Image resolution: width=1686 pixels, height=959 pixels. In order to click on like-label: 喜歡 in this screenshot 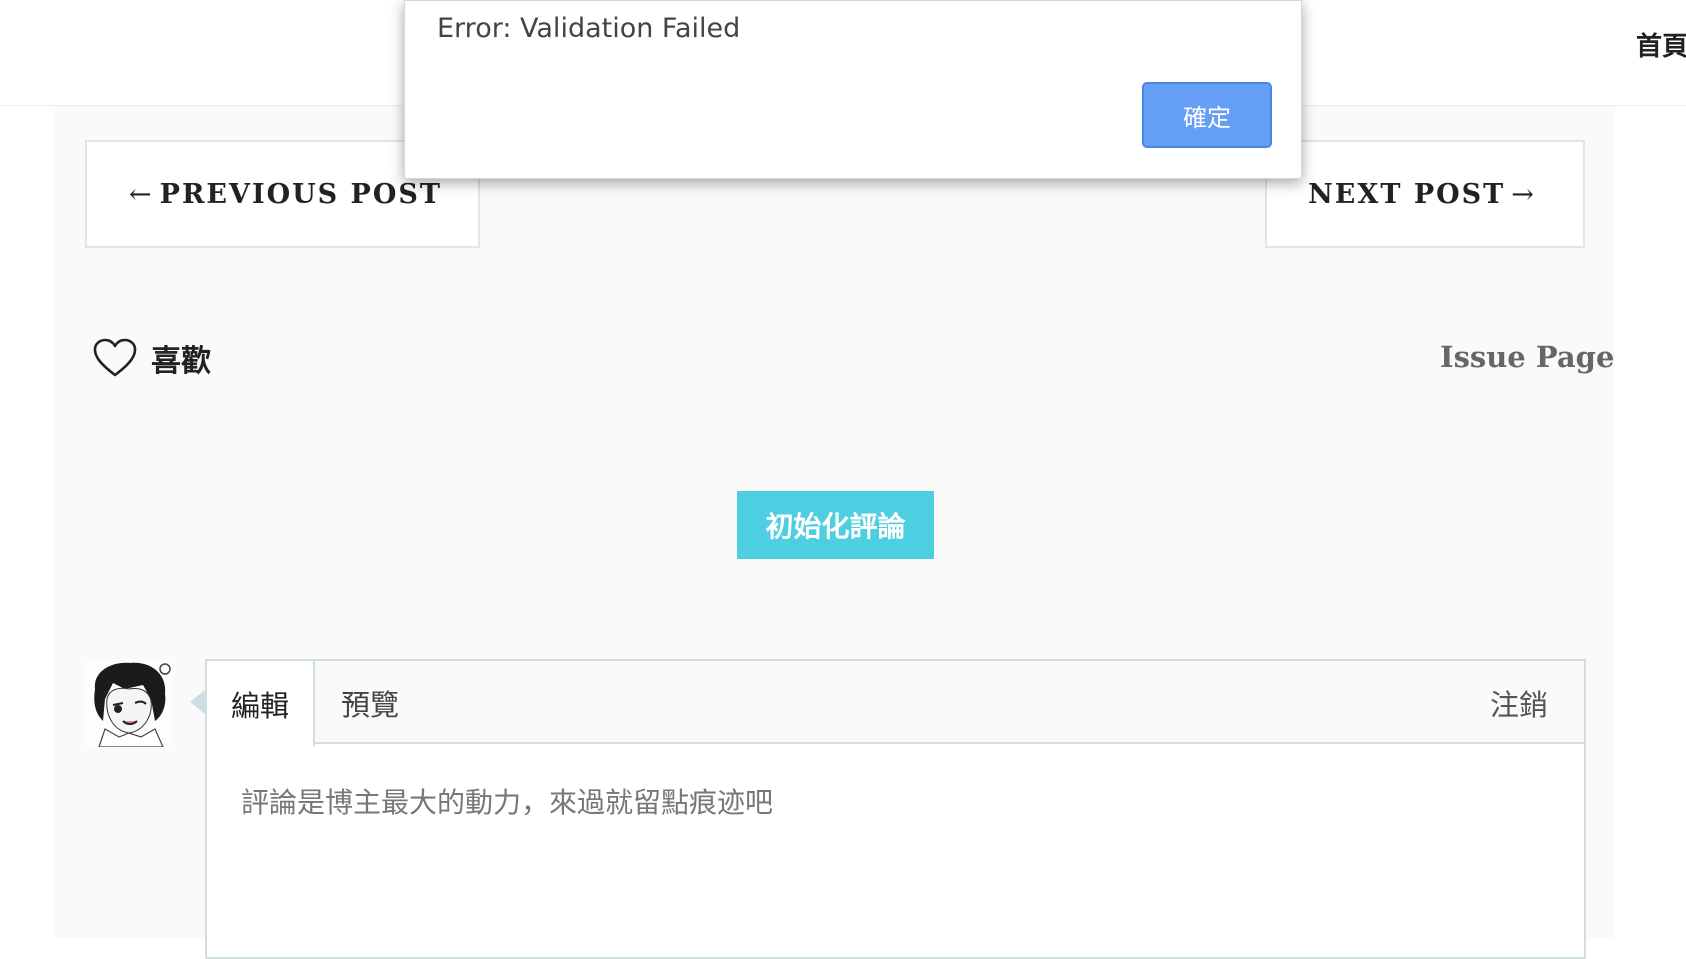, I will do `click(181, 361)`.